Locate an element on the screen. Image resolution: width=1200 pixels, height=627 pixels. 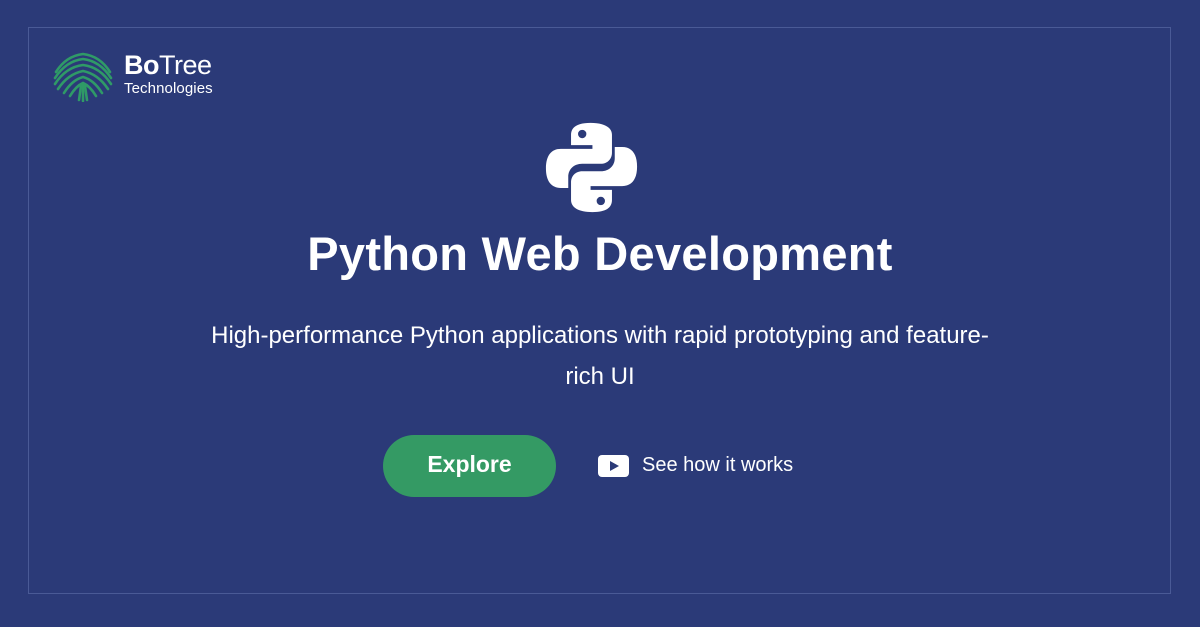
tree-icon is located at coordinates (83, 77).